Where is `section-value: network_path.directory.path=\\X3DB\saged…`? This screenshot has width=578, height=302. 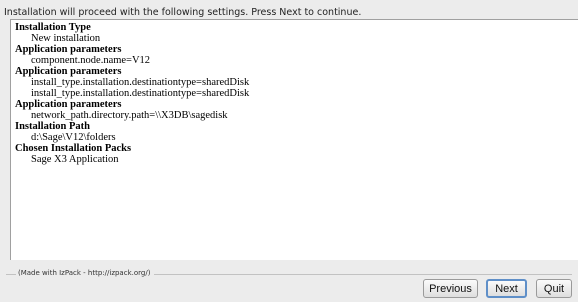
section-value: network_path.directory.path=\\X3DB\saged… is located at coordinates (129, 115).